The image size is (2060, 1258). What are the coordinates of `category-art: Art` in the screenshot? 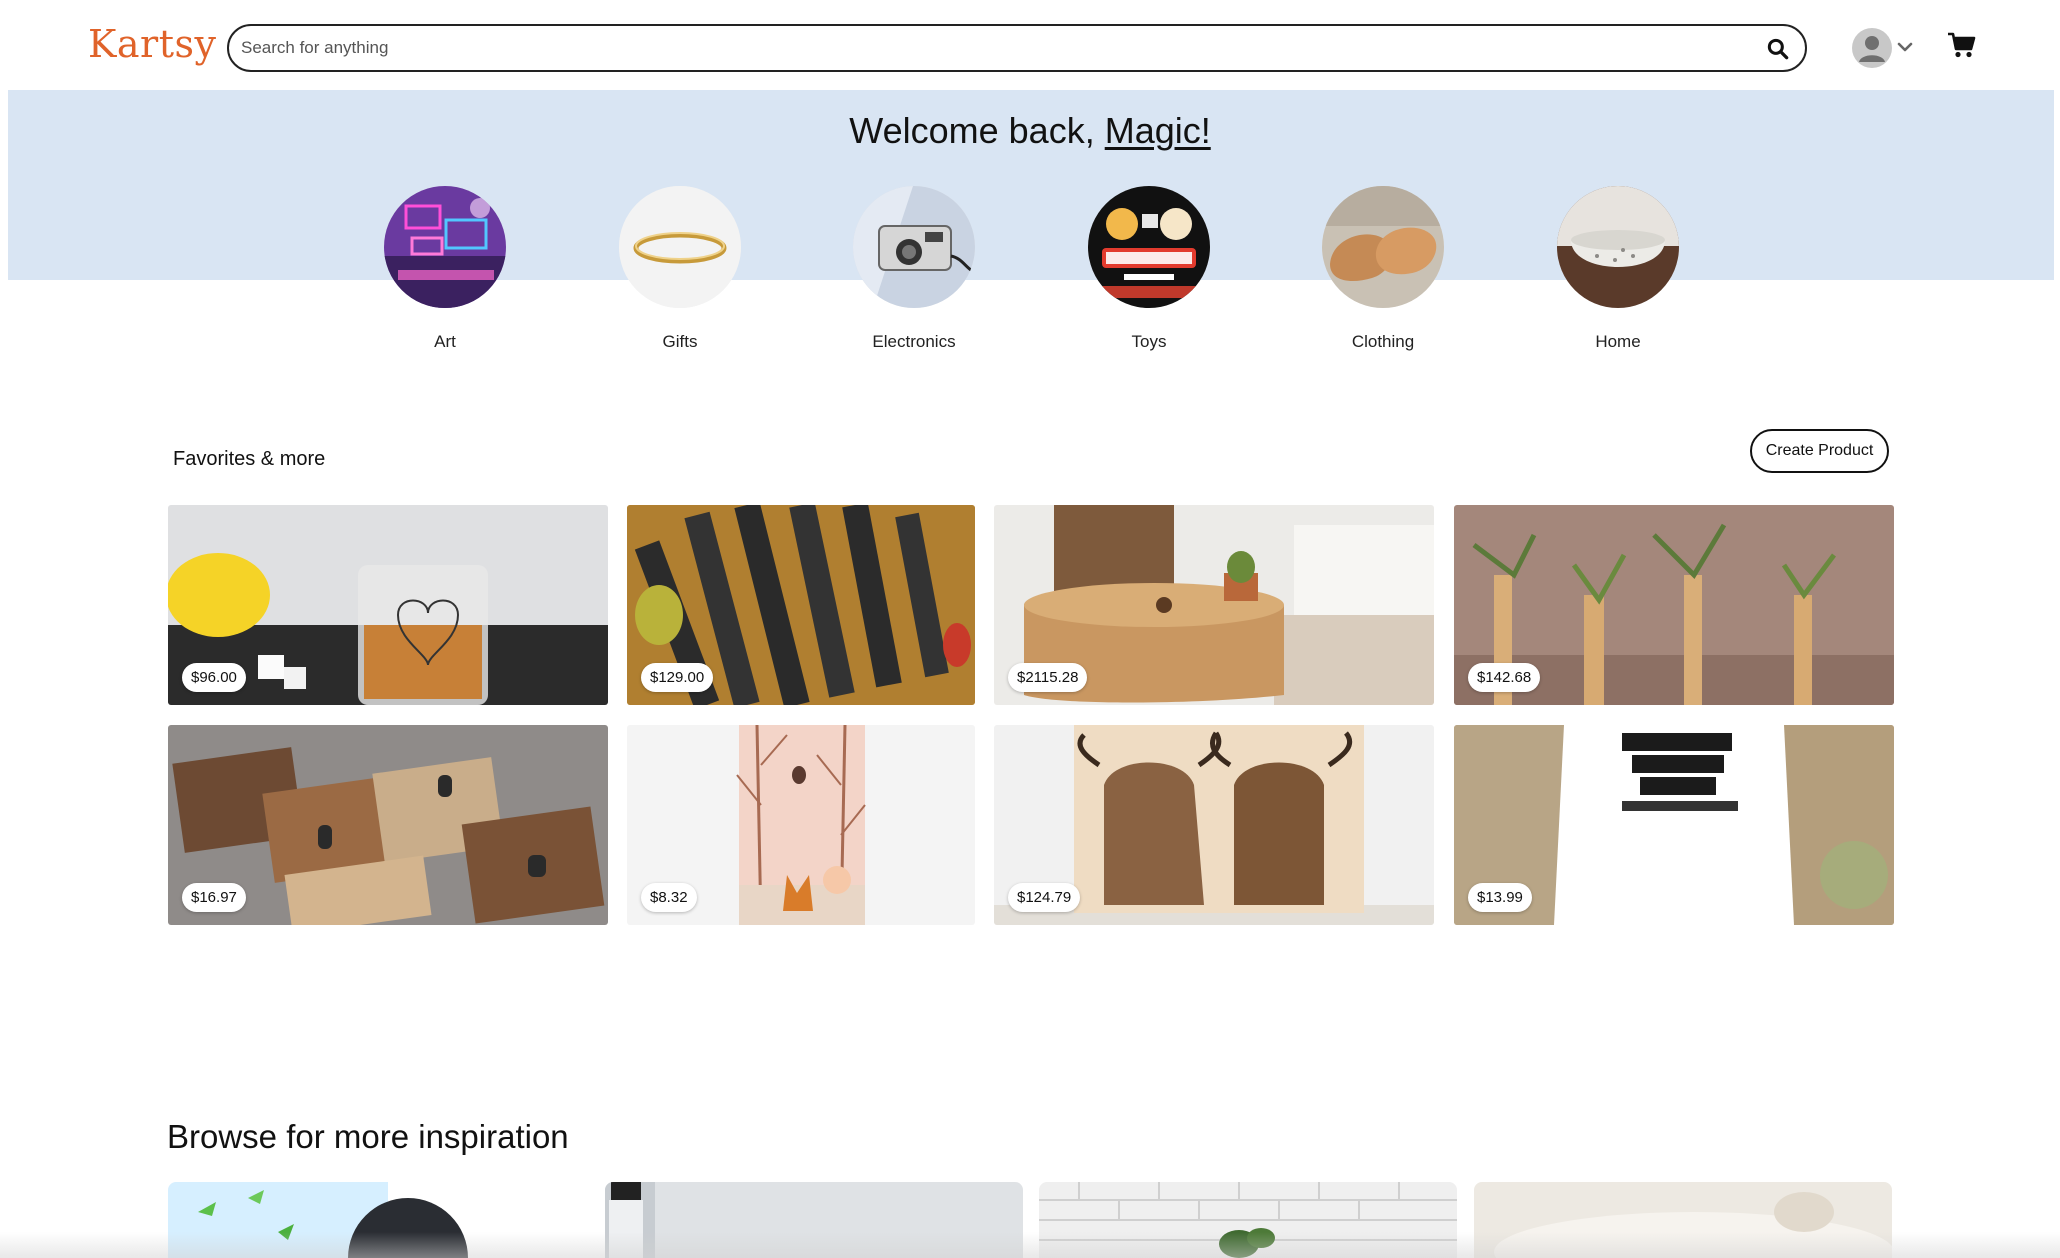 It's located at (445, 269).